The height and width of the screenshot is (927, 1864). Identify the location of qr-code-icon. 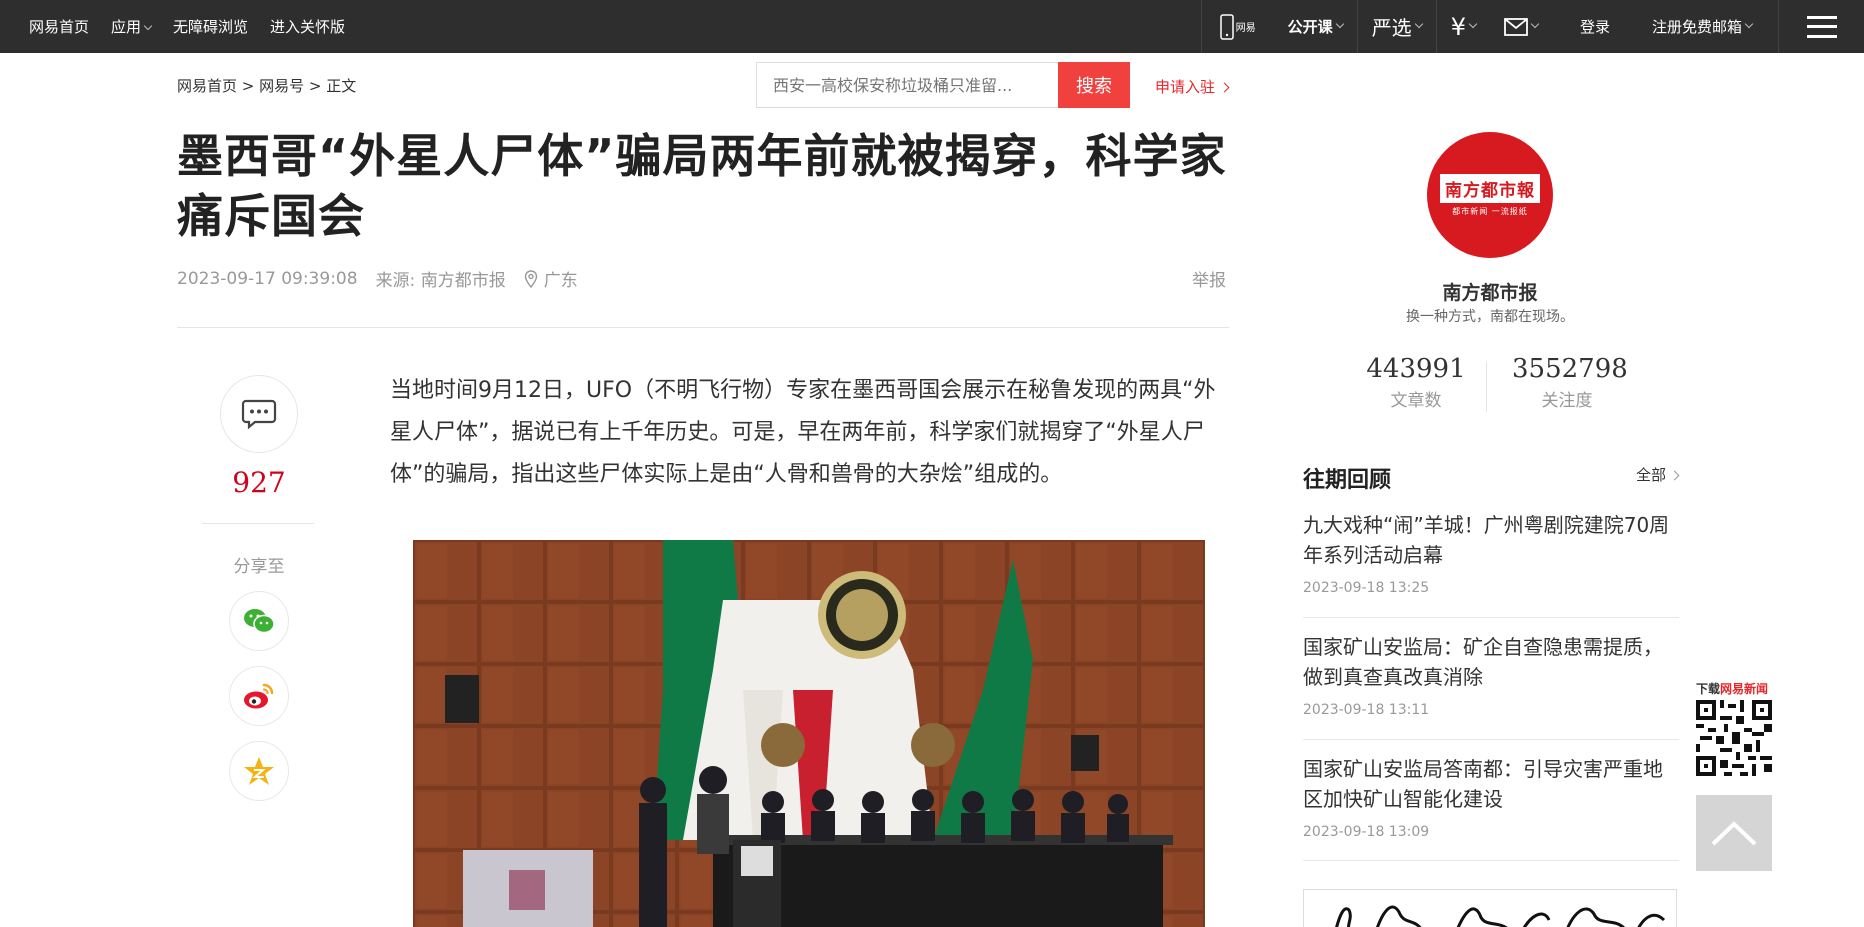
(1734, 738).